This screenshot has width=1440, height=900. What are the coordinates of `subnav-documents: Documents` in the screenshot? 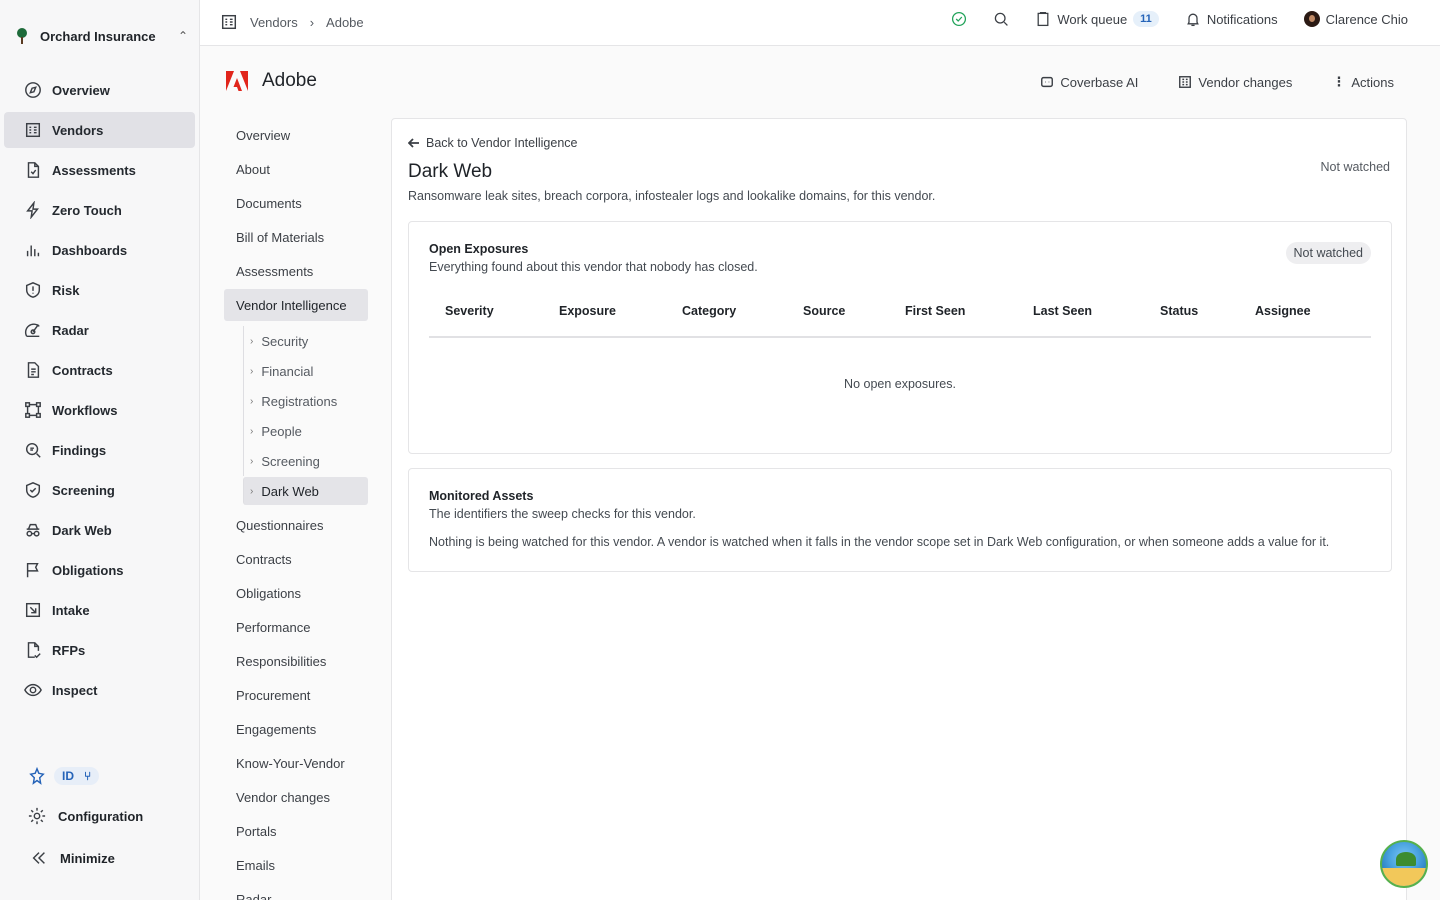 It's located at (296, 203).